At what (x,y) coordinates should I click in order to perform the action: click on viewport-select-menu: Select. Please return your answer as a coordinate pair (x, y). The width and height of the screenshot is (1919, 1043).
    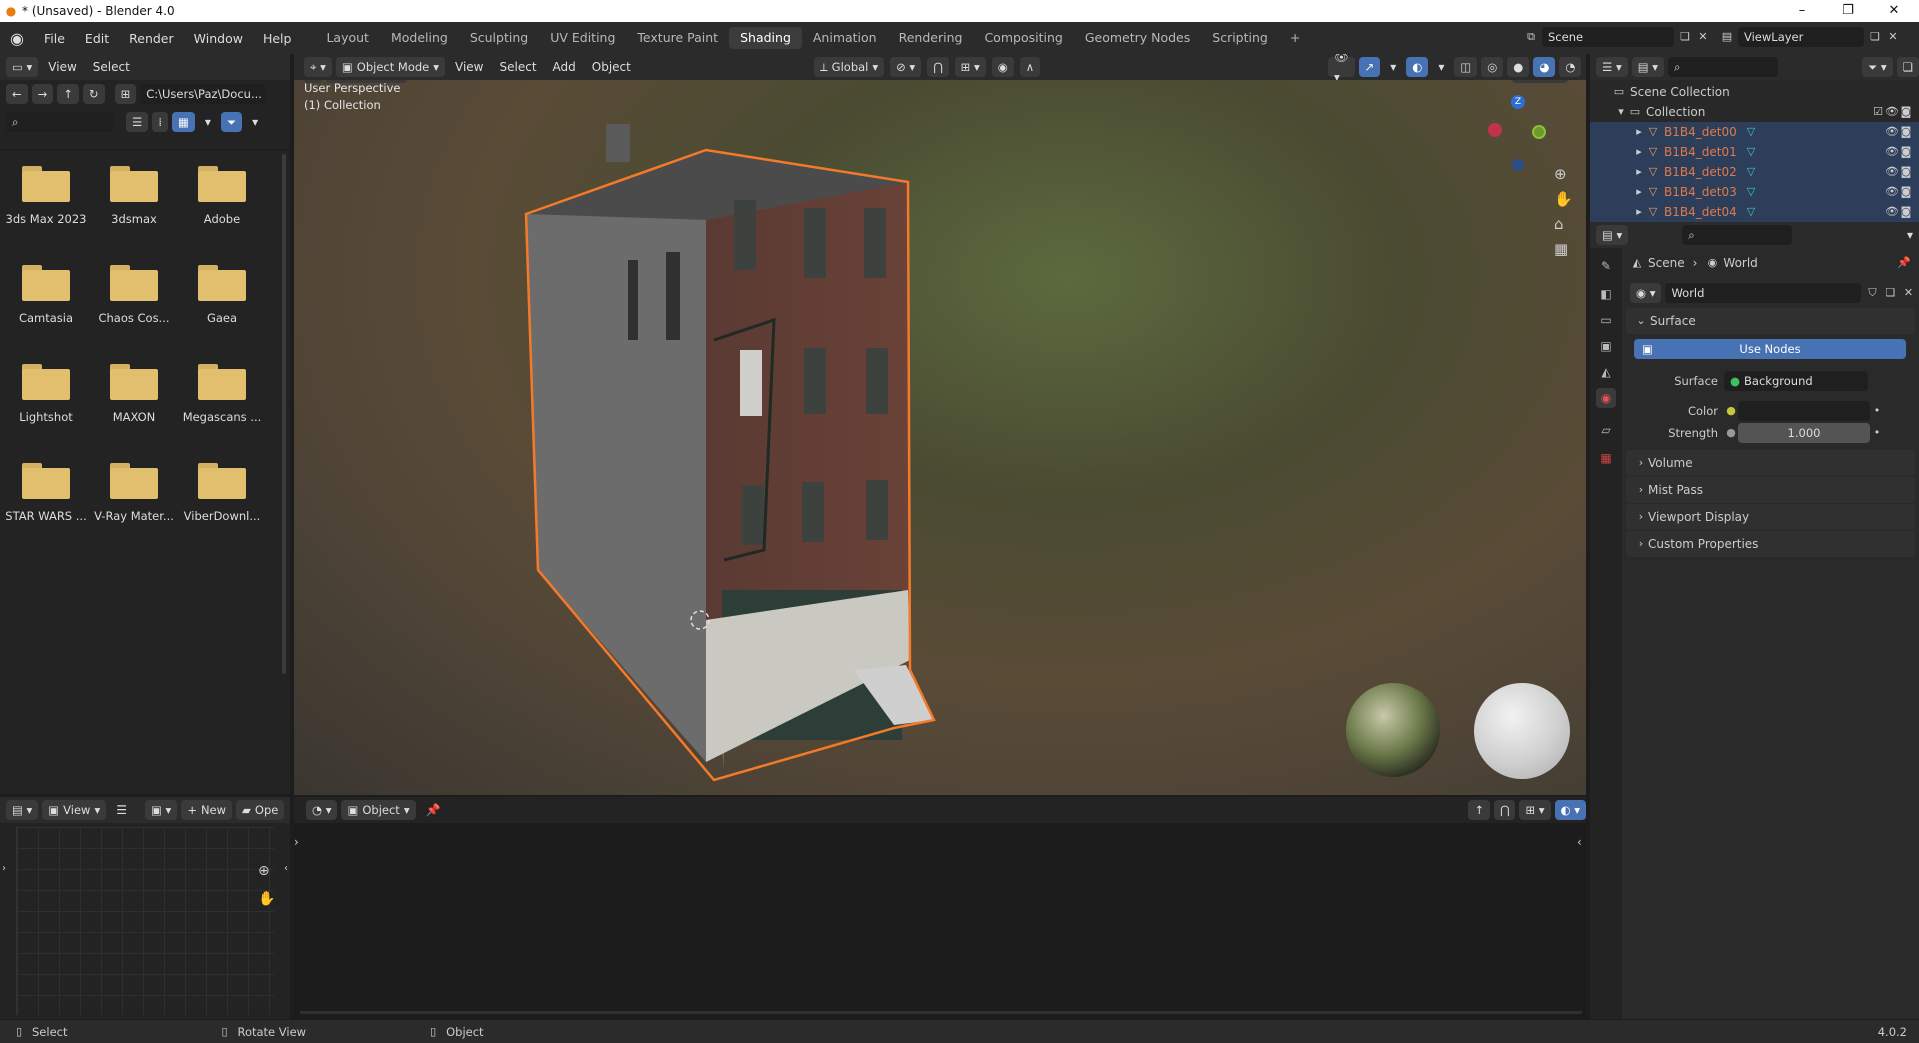
    Looking at the image, I should click on (518, 67).